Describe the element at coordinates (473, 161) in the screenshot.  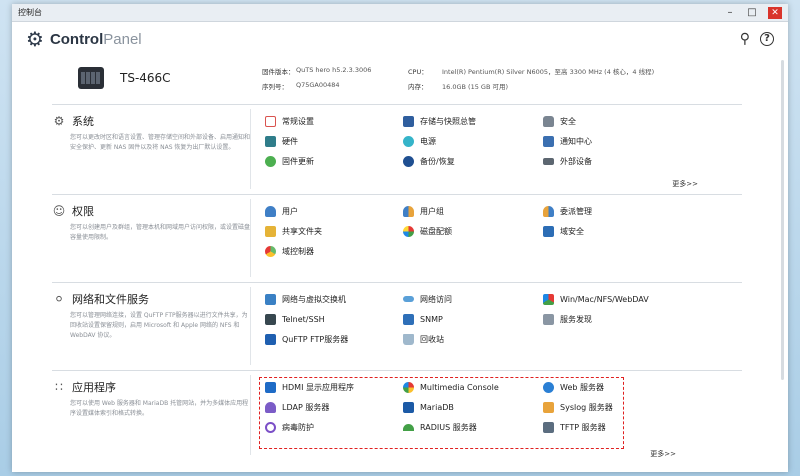
I see `item-backup-restore: 备份/恢复` at that location.